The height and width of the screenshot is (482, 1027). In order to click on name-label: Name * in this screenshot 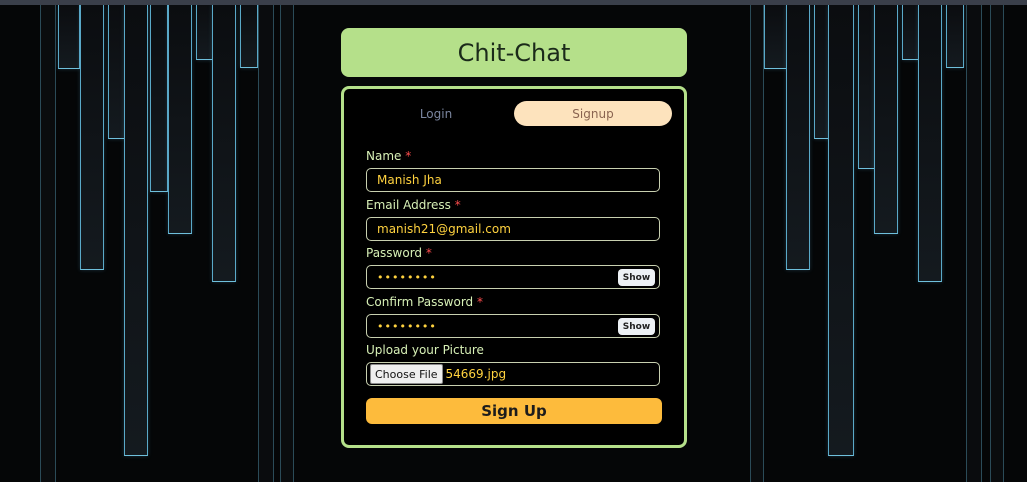, I will do `click(388, 156)`.